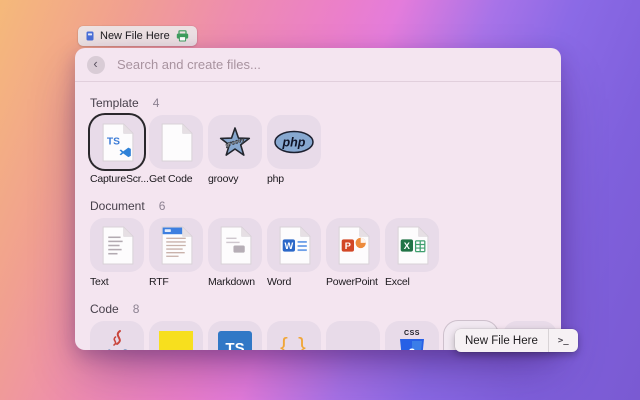 The width and height of the screenshot is (640, 400). I want to click on file-label: Excel, so click(397, 282).